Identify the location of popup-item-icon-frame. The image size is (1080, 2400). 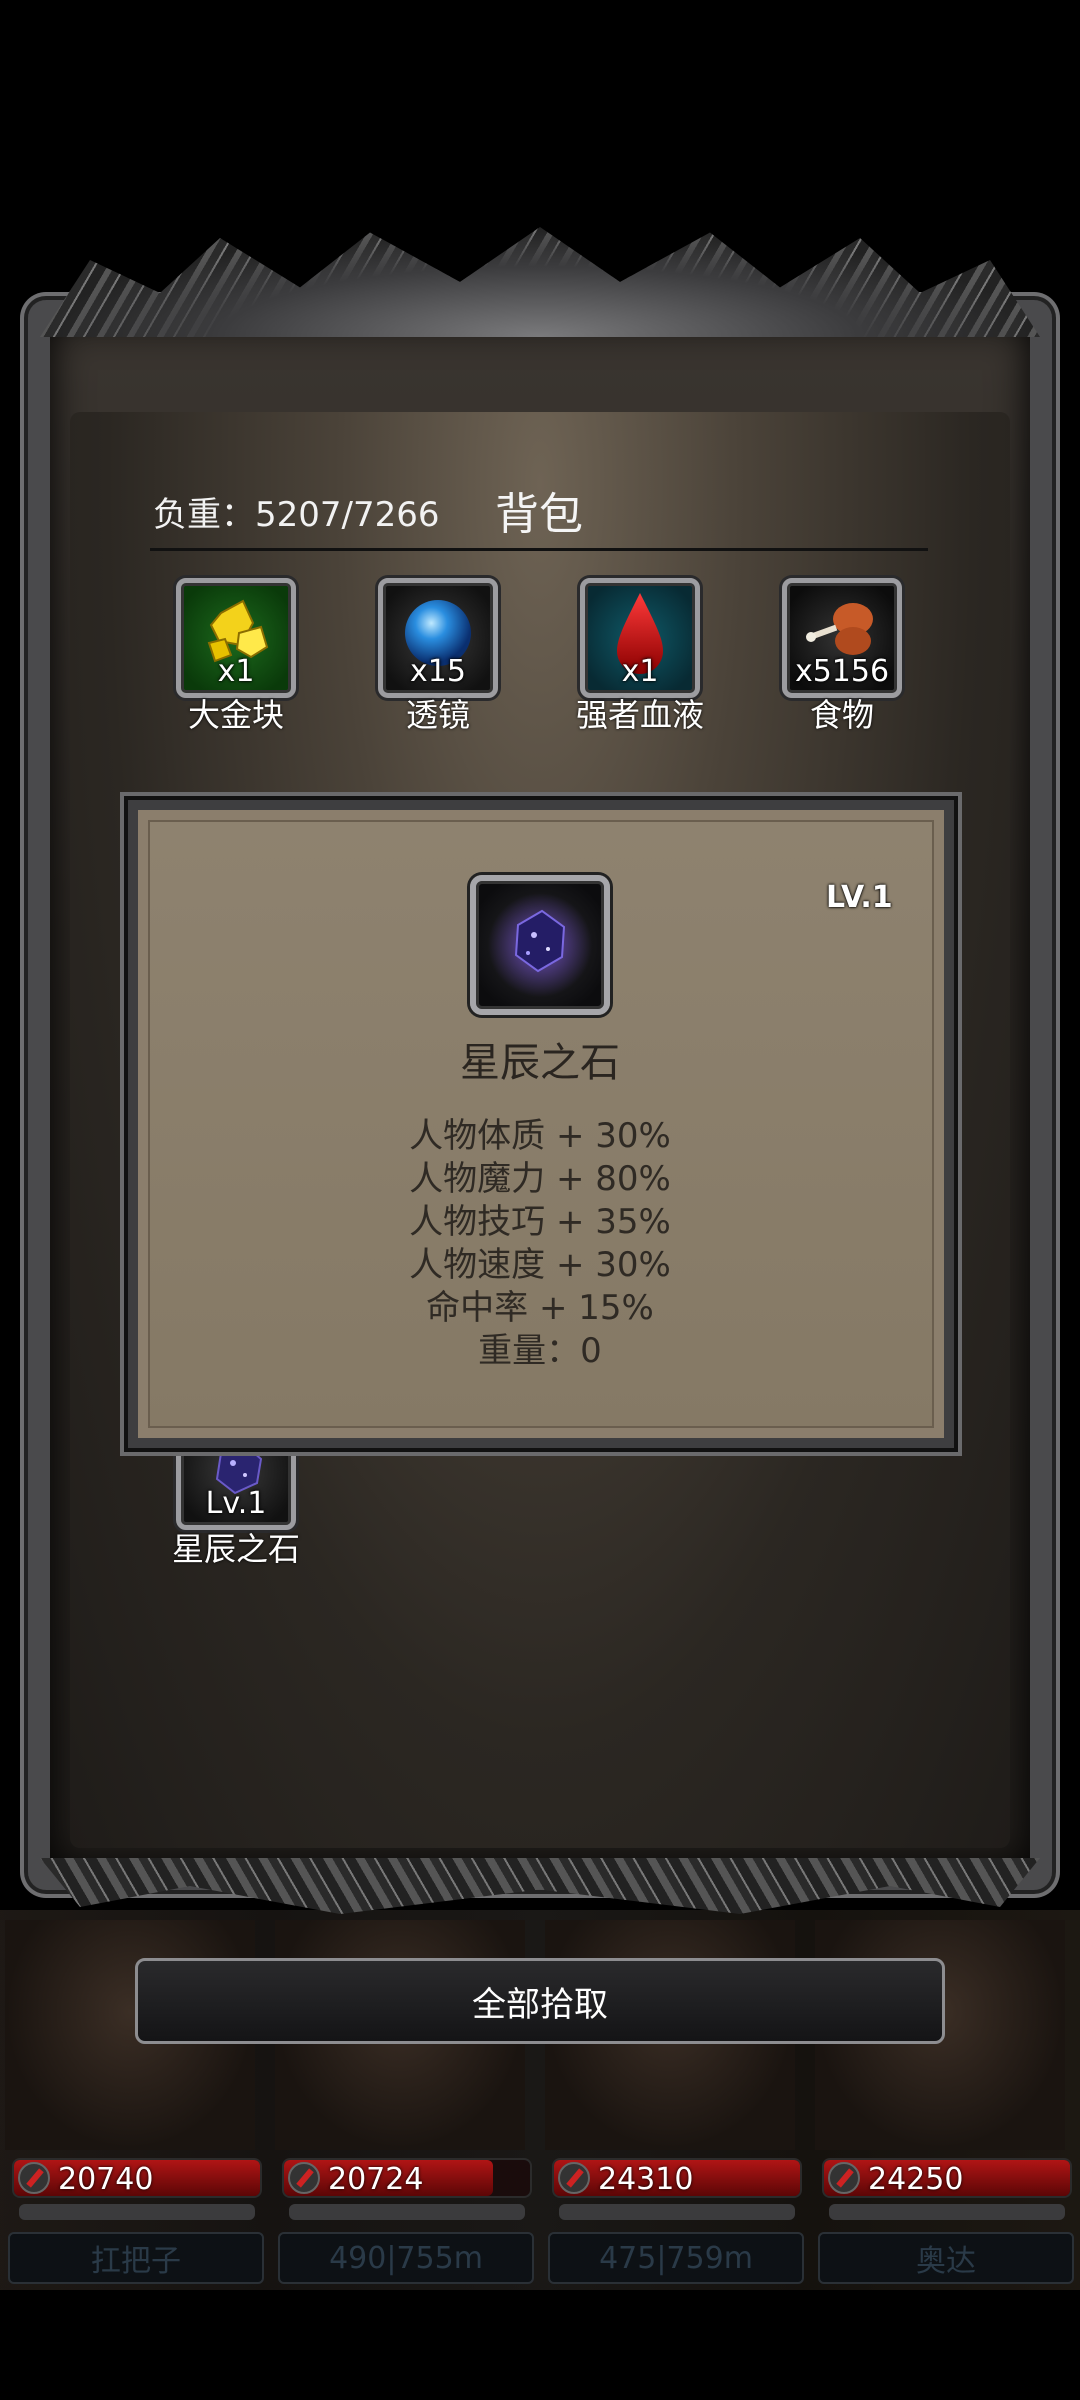
(540, 945).